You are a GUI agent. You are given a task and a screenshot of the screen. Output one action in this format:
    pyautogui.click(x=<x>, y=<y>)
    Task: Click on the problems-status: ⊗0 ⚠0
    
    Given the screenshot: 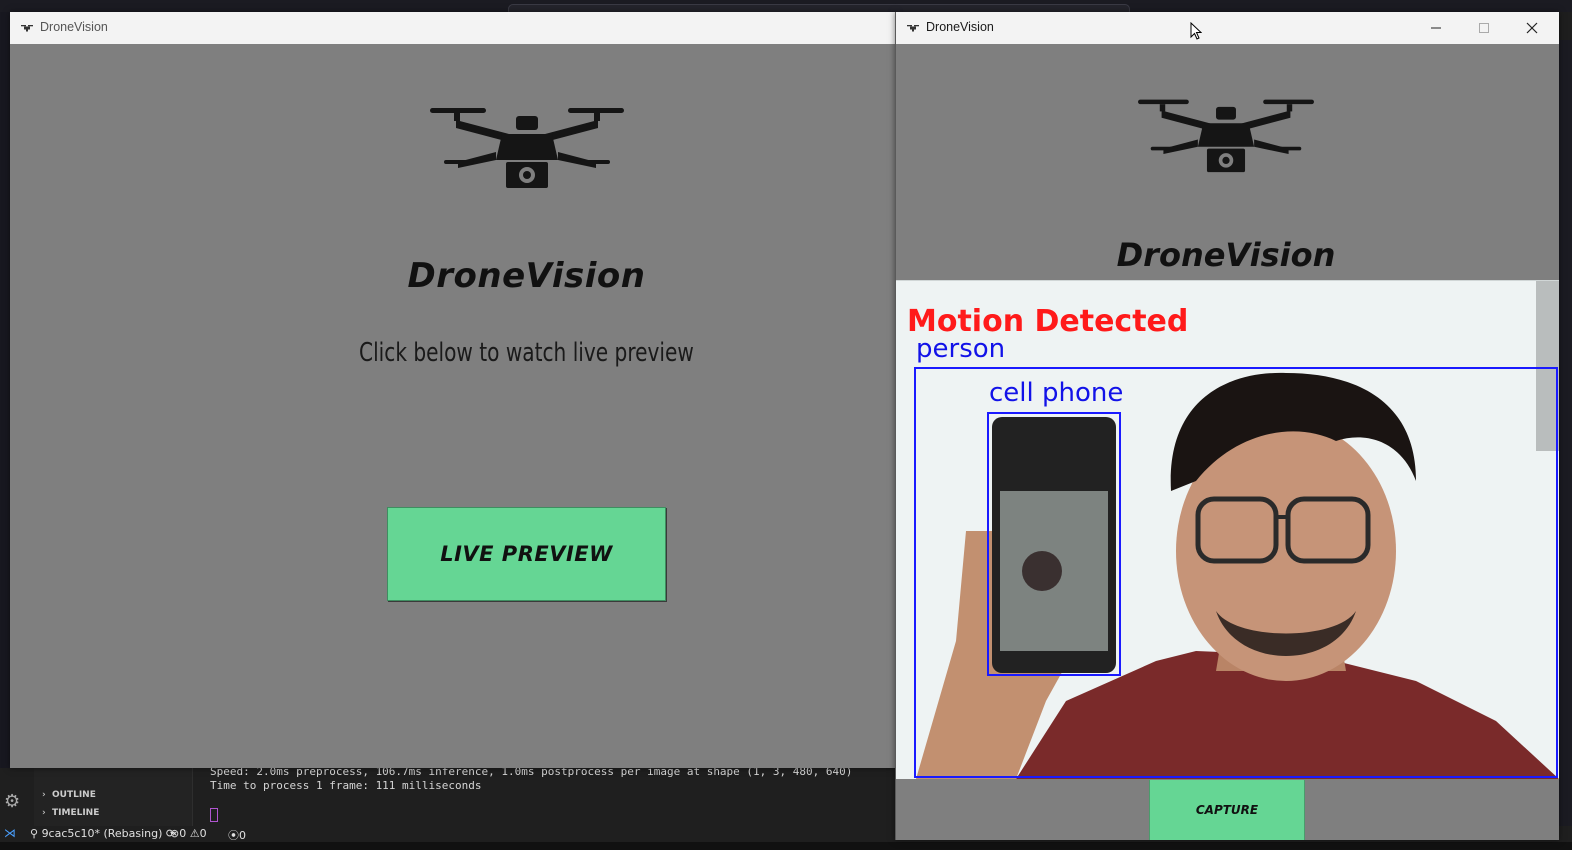 What is the action you would take?
    pyautogui.click(x=188, y=833)
    